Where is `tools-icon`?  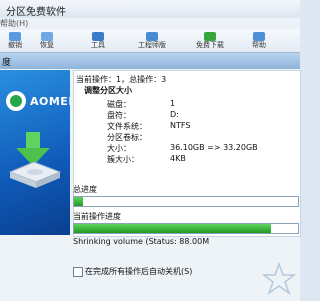 tools-icon is located at coordinates (98, 36).